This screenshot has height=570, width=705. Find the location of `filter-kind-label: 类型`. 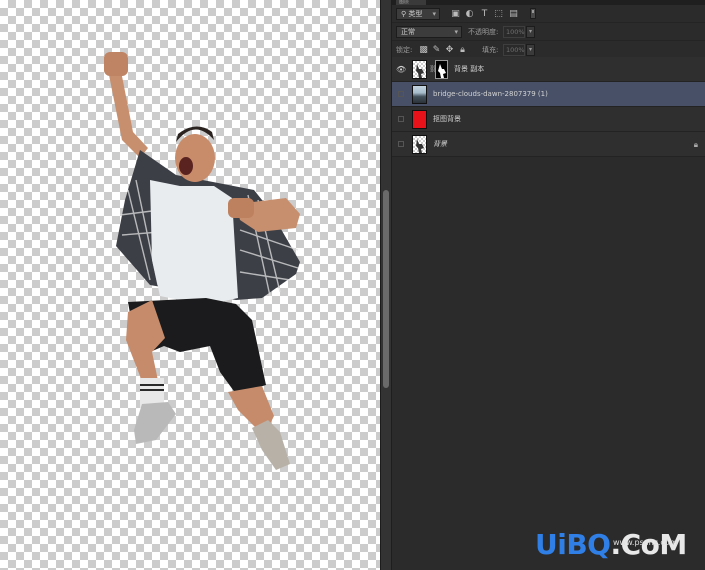

filter-kind-label: 类型 is located at coordinates (415, 14).